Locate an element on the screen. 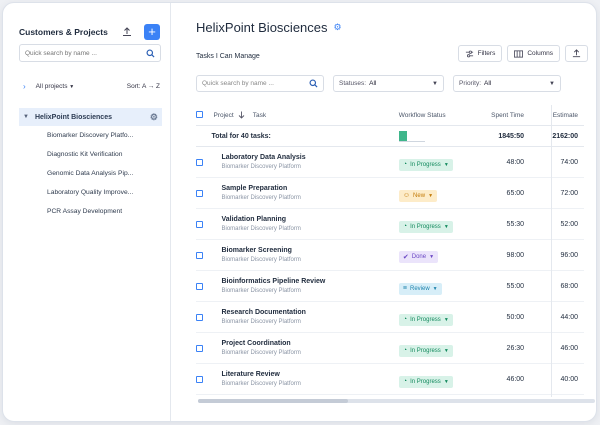 The image size is (600, 425). estimate: 40:00 is located at coordinates (569, 379).